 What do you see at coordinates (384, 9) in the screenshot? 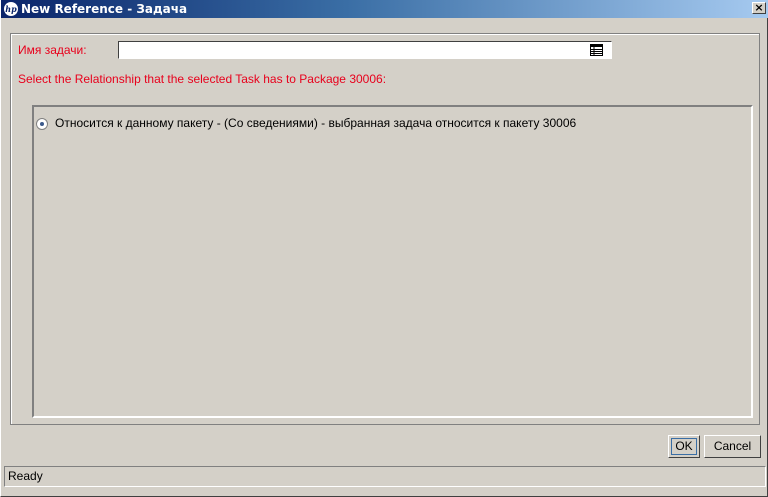
I see `title-bar: hp New Reference - Задача ×` at bounding box center [384, 9].